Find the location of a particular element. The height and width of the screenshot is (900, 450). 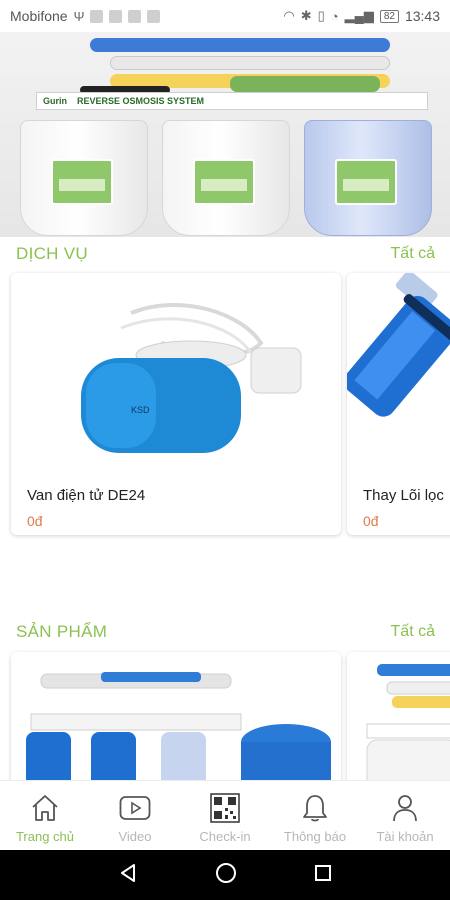

notification-icon is located at coordinates (97, 16).